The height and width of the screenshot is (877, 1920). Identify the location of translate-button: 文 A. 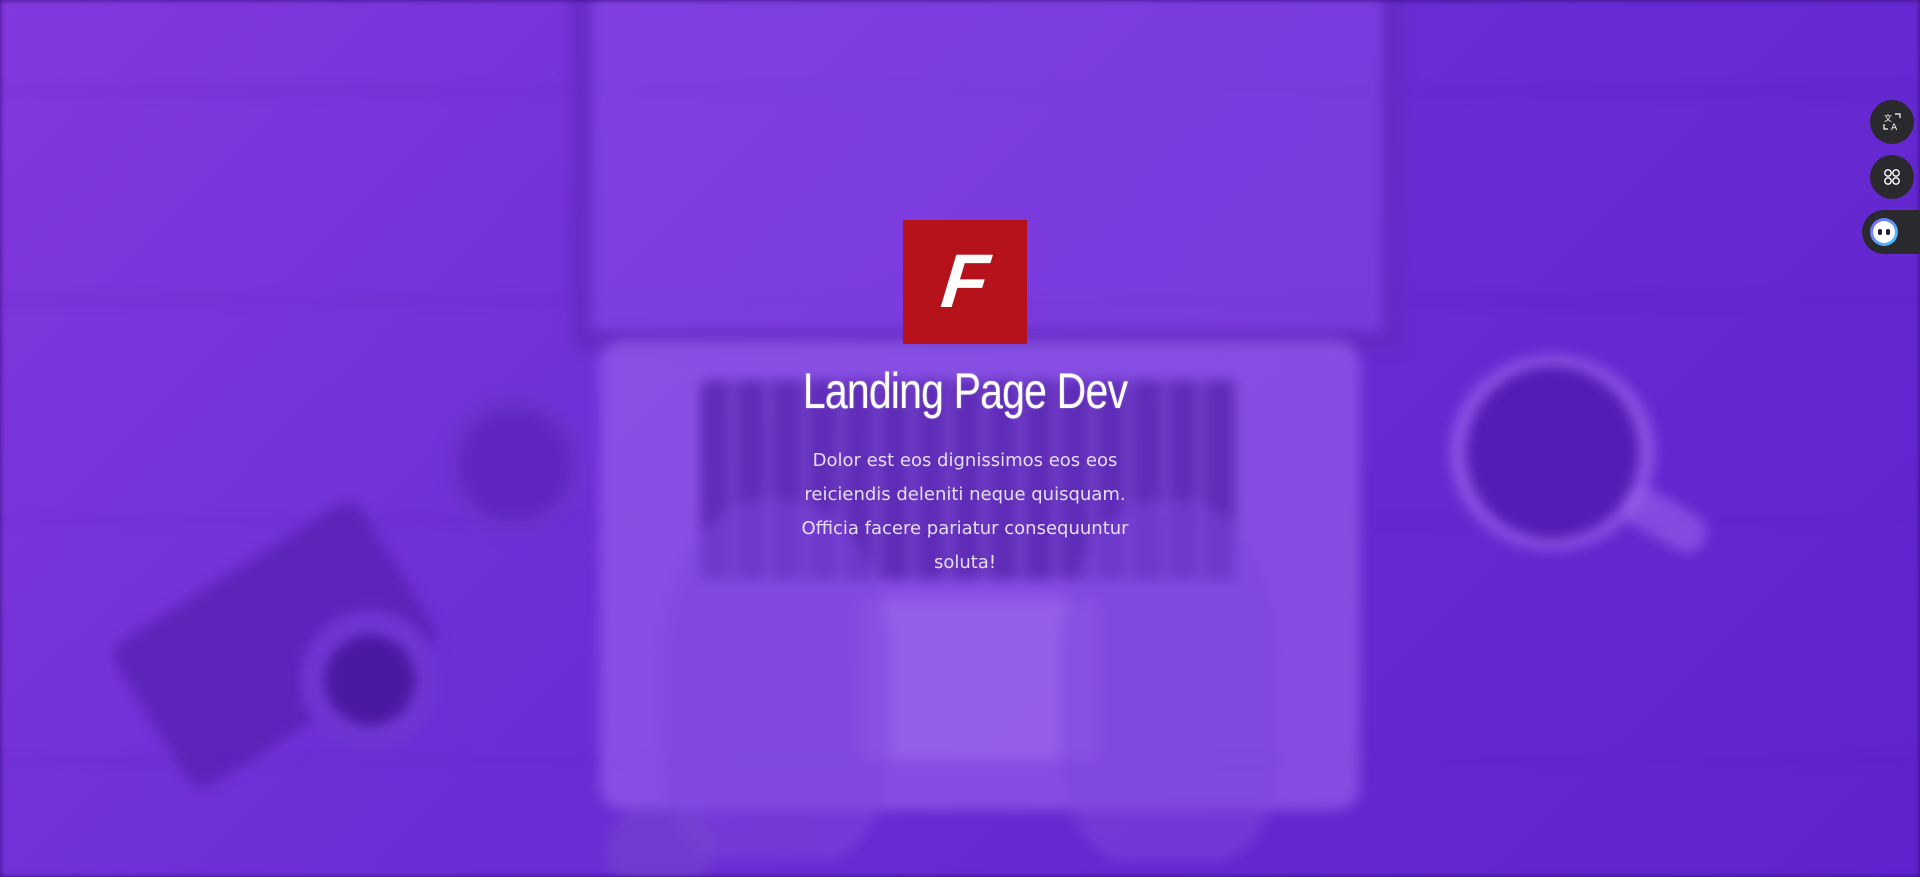
(1892, 122).